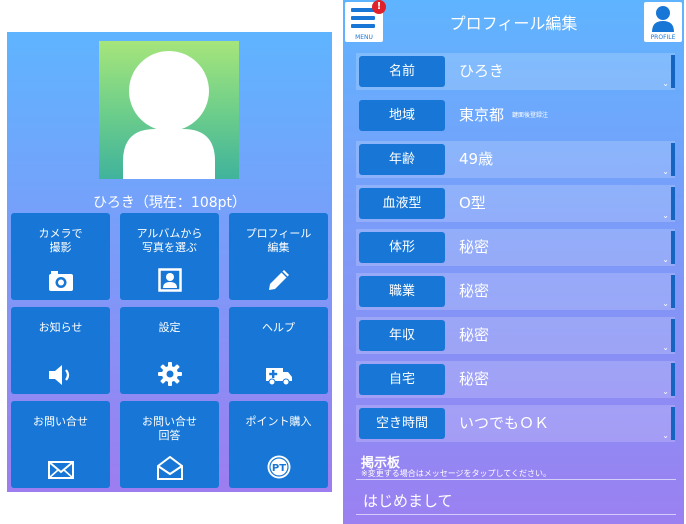 Image resolution: width=686 pixels, height=524 pixels. I want to click on field-value: 東京都 鍵面後登録注, so click(503, 115).